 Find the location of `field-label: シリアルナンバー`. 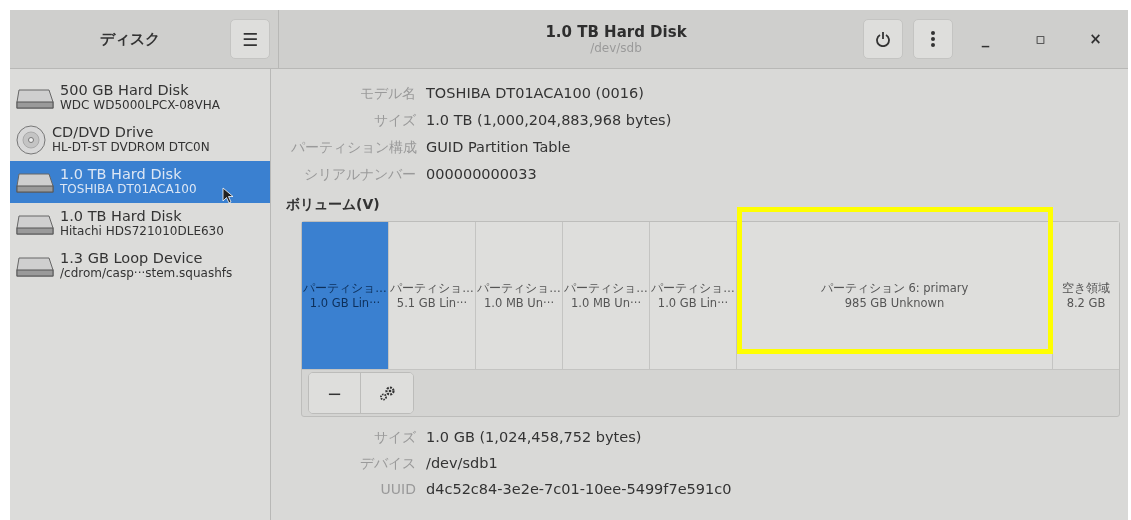

field-label: シリアルナンバー is located at coordinates (359, 174).